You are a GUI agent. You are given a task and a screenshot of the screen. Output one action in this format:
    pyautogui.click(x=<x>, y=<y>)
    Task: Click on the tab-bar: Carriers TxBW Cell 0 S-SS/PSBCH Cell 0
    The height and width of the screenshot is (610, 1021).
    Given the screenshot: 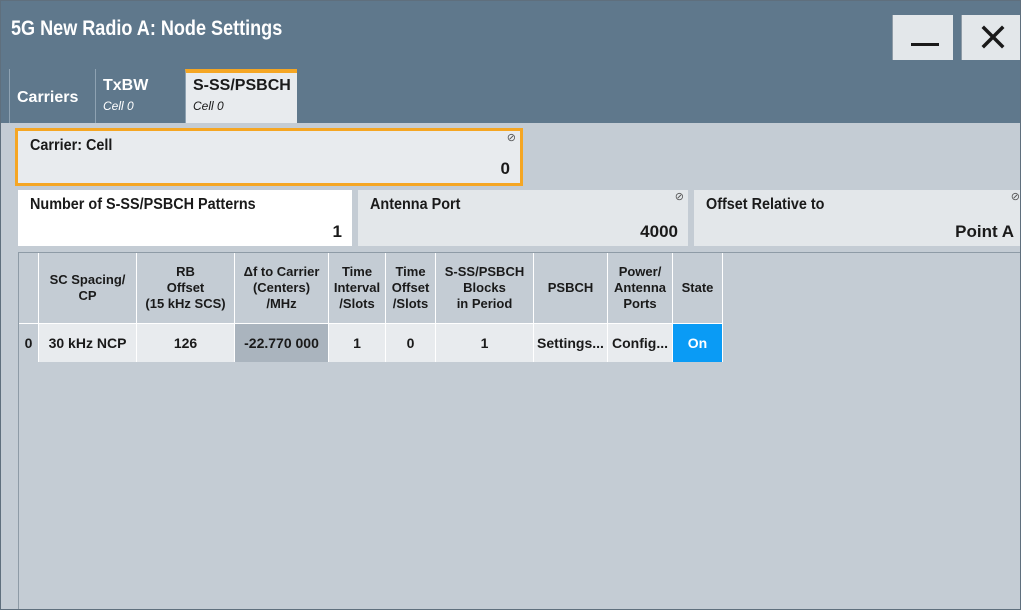 What is the action you would take?
    pyautogui.click(x=510, y=92)
    